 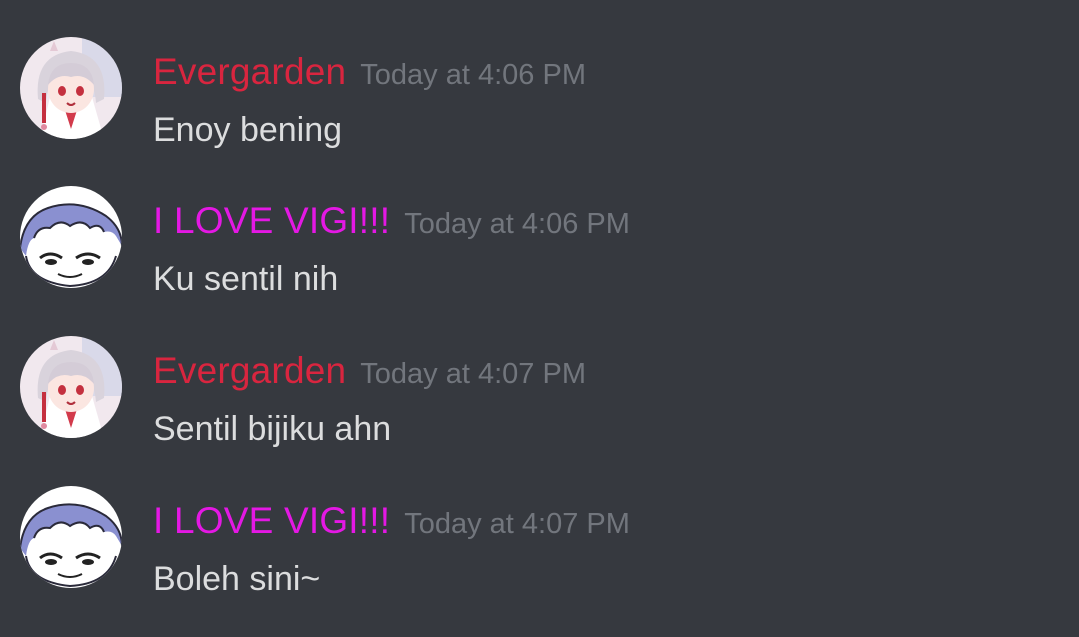 I want to click on message-content: Ku sentil nih, so click(x=246, y=279).